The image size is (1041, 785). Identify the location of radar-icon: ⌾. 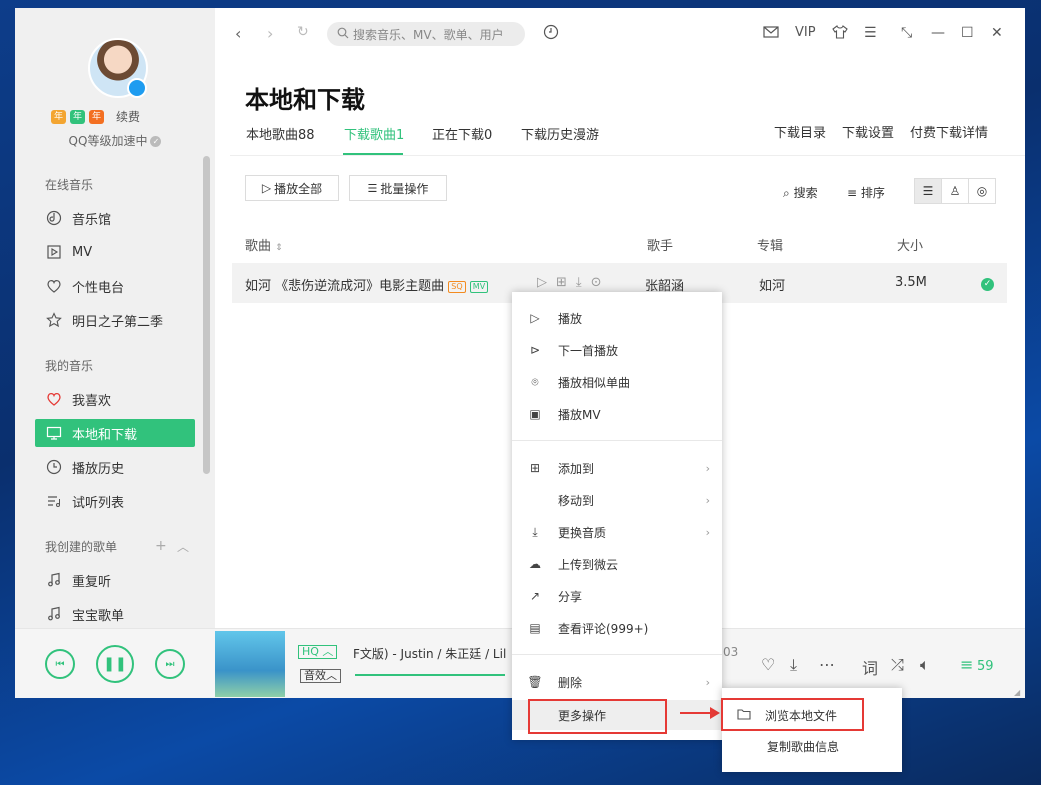
(535, 381).